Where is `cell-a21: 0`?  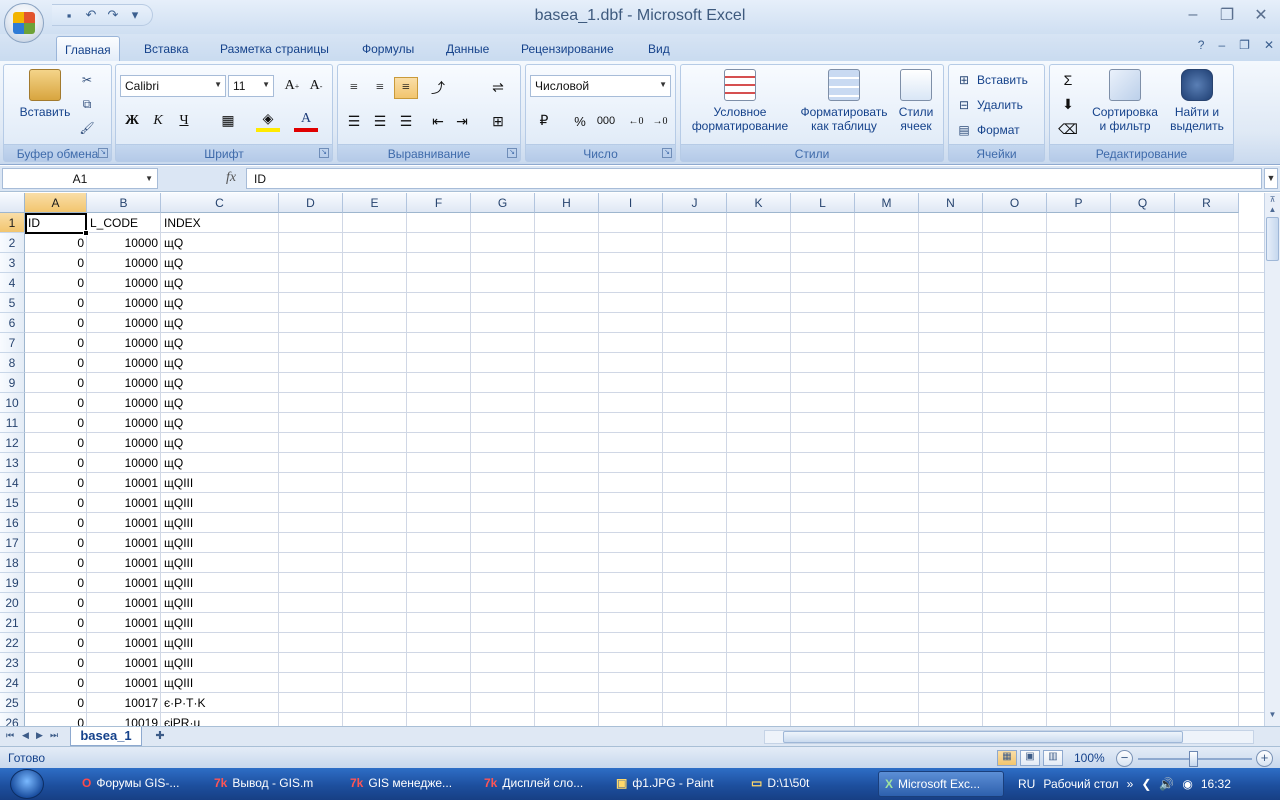
cell-a21: 0 is located at coordinates (56, 623).